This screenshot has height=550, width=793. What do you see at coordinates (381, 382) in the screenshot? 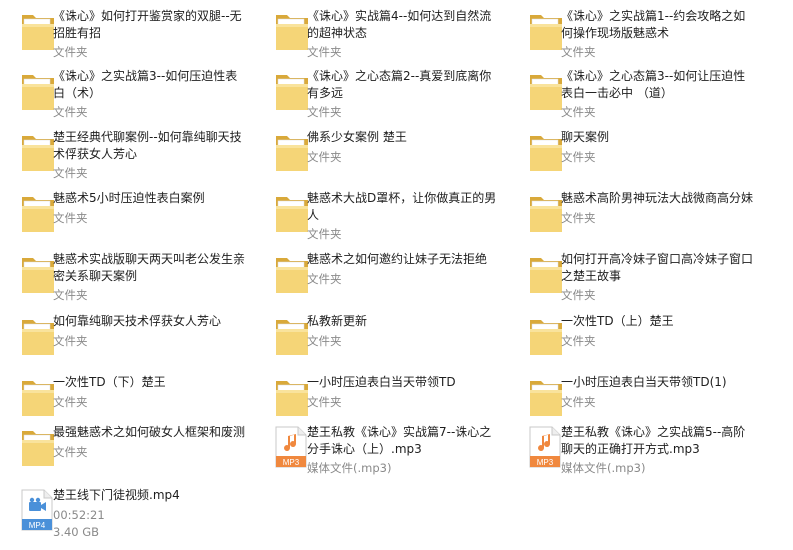
I see `item-name: 一小时压迫表白当天带领TD` at bounding box center [381, 382].